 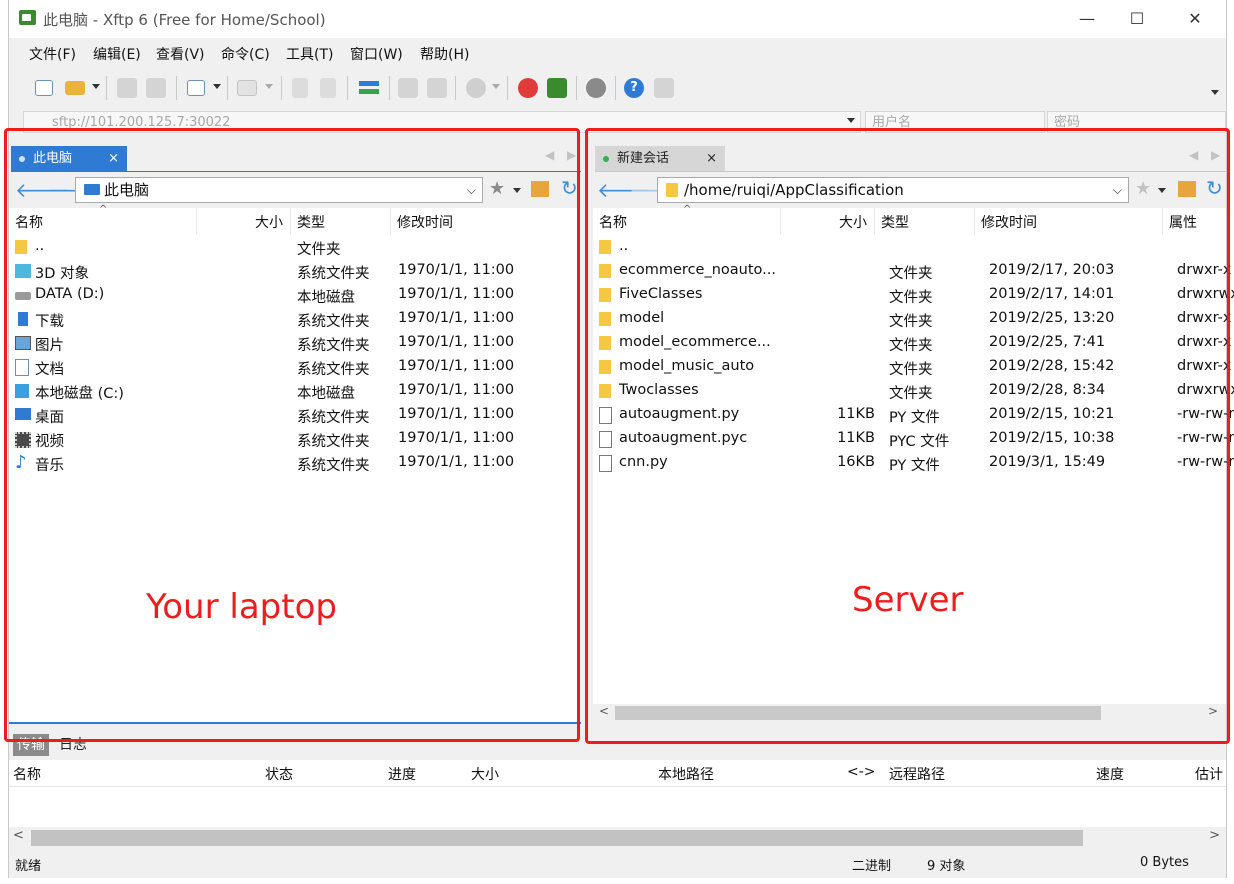 What do you see at coordinates (279, 774) in the screenshot?
I see `col-status: 状态` at bounding box center [279, 774].